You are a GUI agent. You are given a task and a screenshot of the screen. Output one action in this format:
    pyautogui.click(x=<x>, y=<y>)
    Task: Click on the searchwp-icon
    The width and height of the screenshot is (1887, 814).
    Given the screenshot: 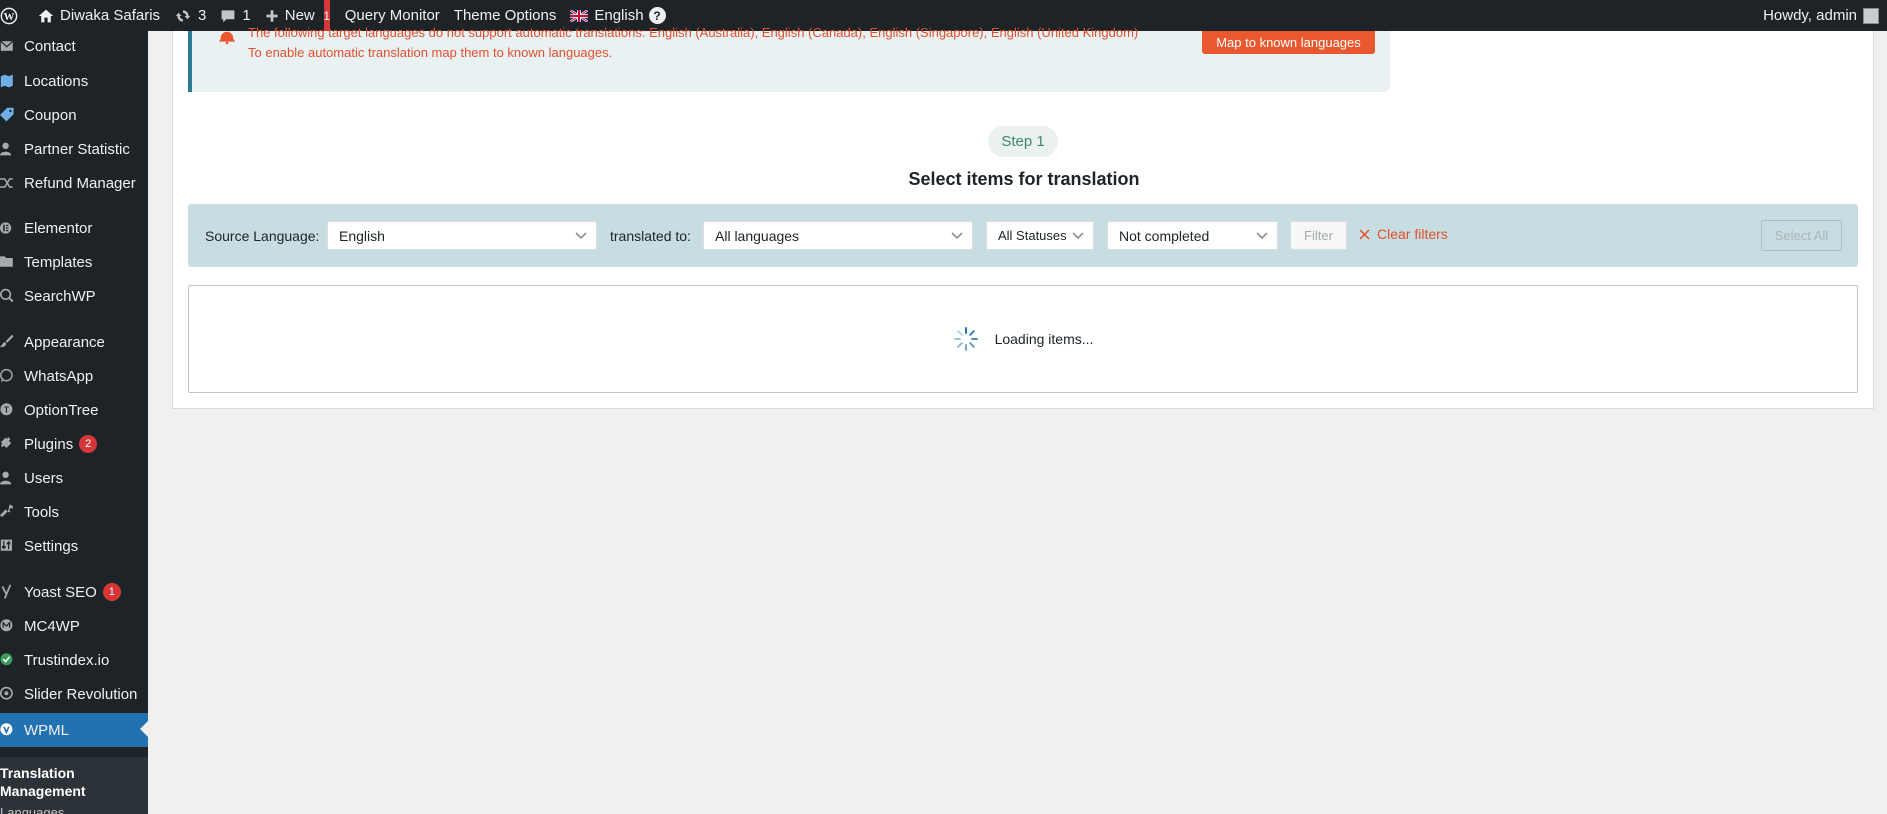 What is the action you would take?
    pyautogui.click(x=12, y=296)
    